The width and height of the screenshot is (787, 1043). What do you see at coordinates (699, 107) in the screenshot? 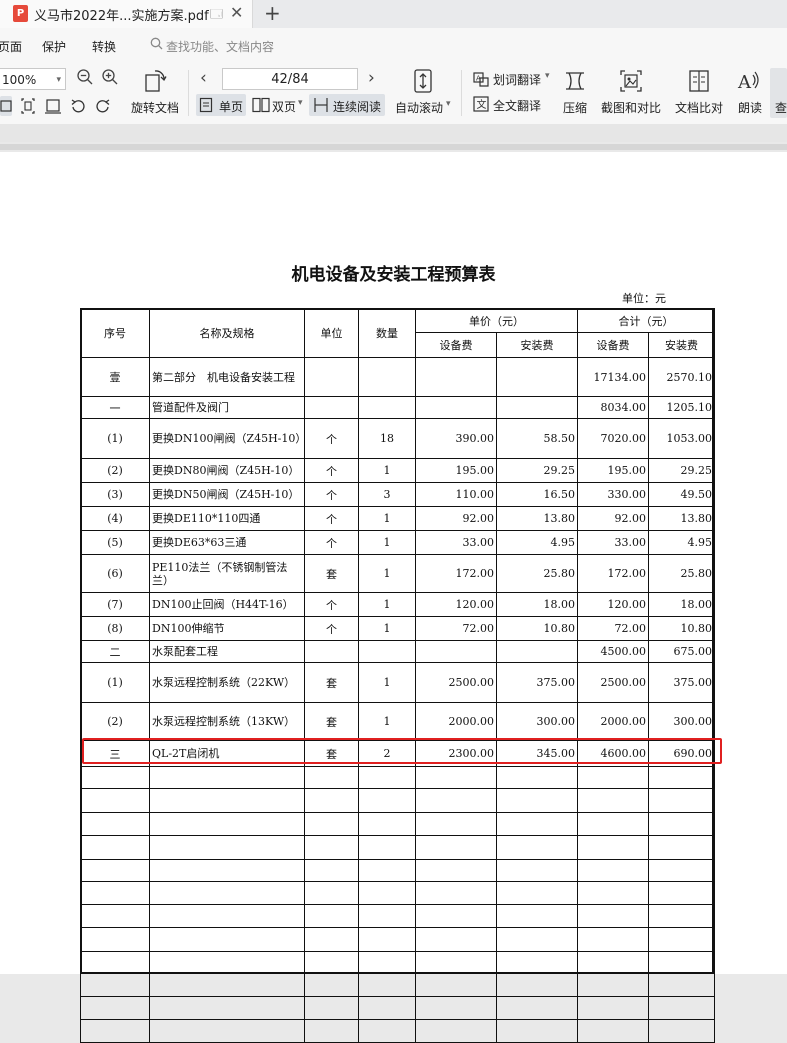
I see `document-compare-button: 文档比对` at bounding box center [699, 107].